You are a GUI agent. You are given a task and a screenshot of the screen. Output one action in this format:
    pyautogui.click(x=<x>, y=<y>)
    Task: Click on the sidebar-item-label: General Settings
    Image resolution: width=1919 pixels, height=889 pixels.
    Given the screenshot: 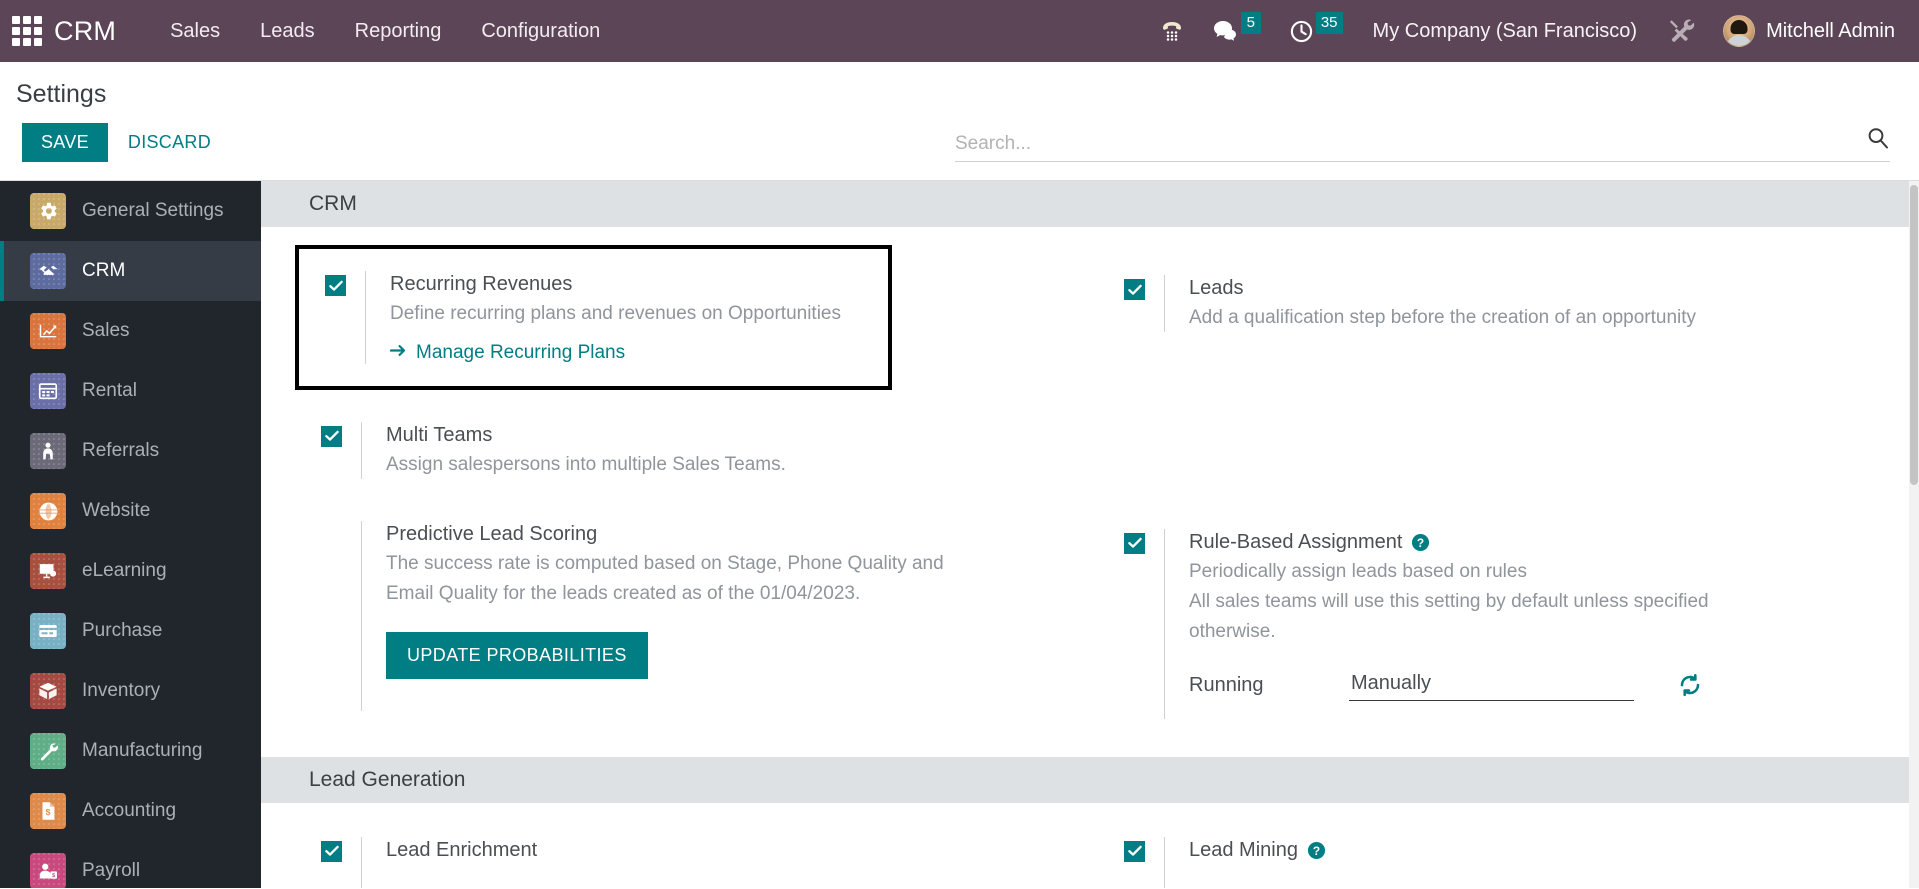 What is the action you would take?
    pyautogui.click(x=153, y=210)
    